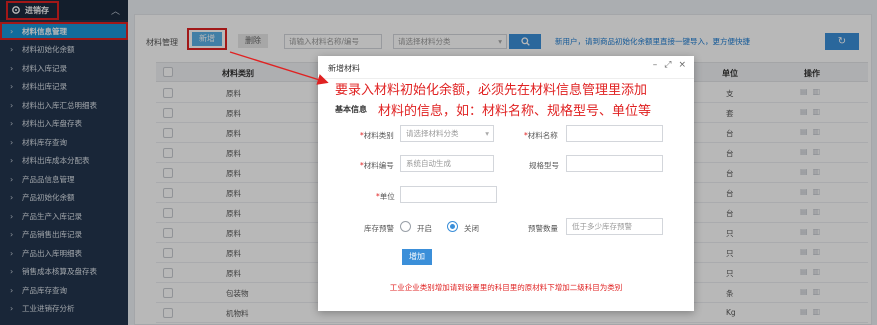  I want to click on warning-off-radio, so click(452, 226).